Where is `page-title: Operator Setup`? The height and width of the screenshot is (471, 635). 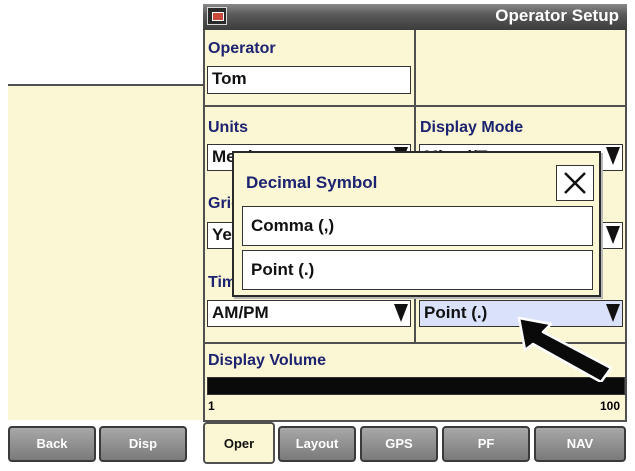
page-title: Operator Setup is located at coordinates (557, 15).